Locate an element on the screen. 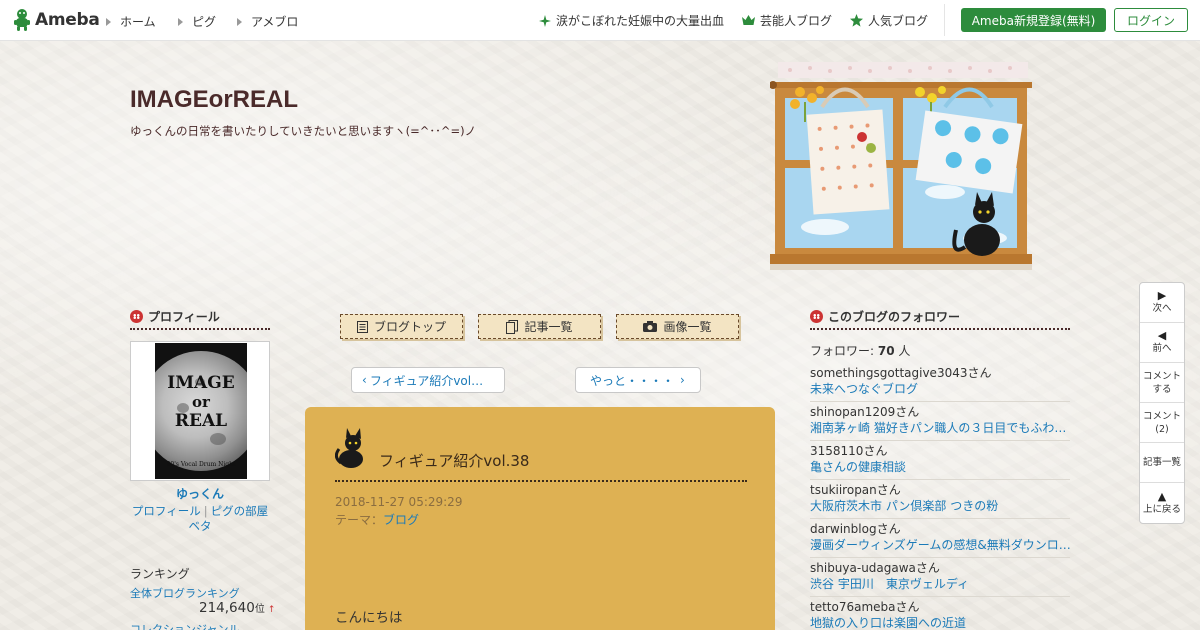 The width and height of the screenshot is (1200, 630). nav-ameblo: アメブロ is located at coordinates (267, 21).